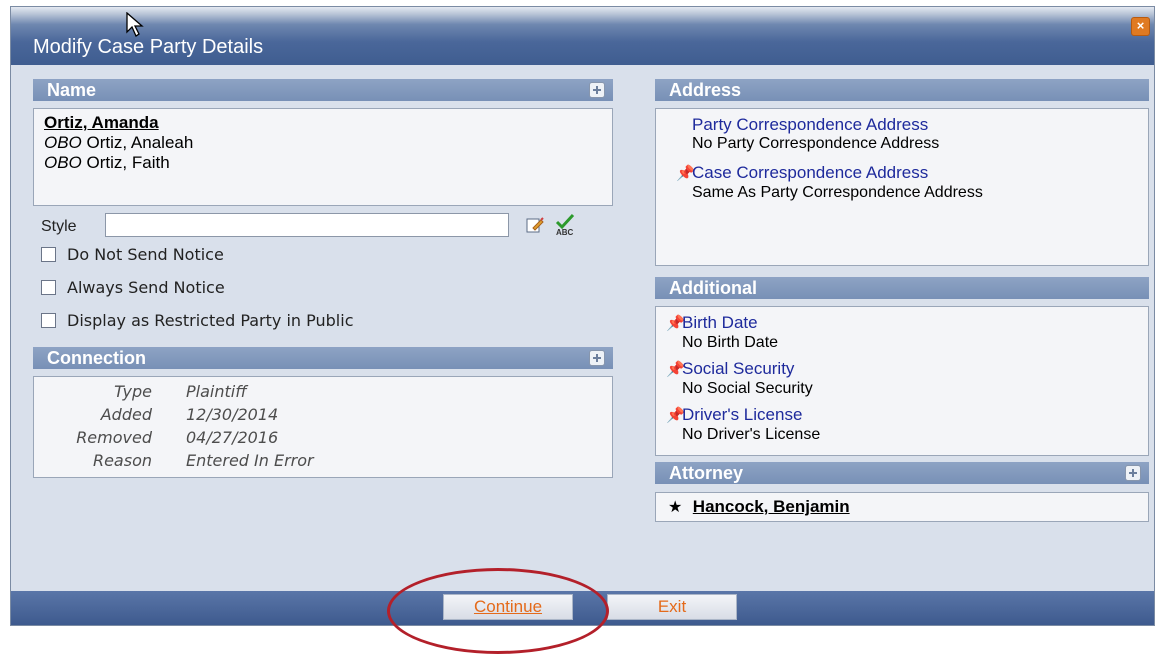 This screenshot has width=1160, height=656. What do you see at coordinates (705, 90) in the screenshot?
I see `address-header-label: Address` at bounding box center [705, 90].